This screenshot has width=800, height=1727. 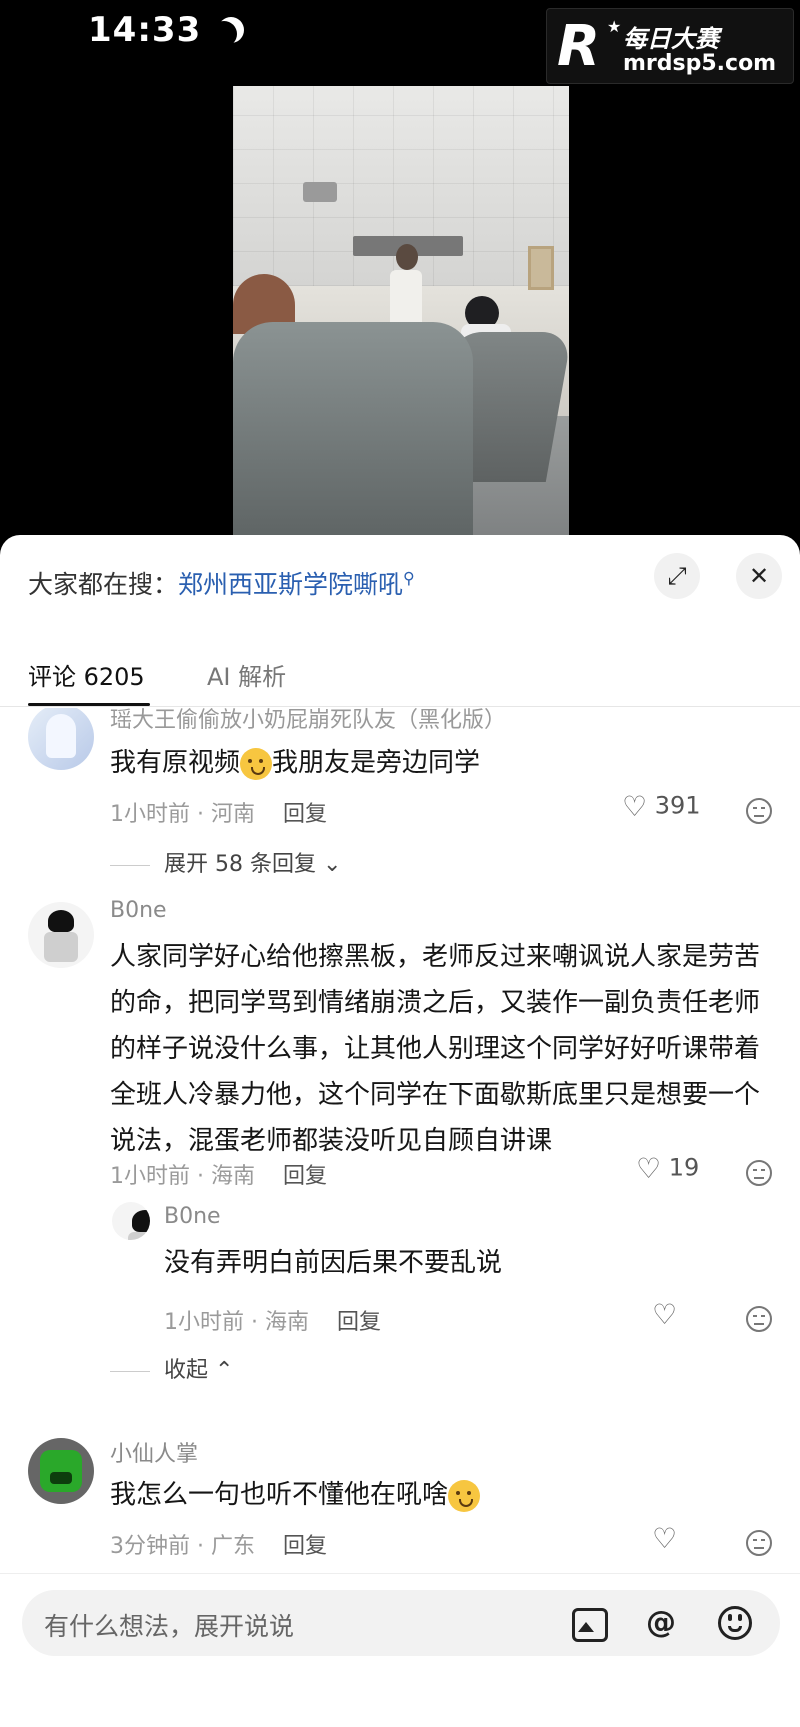 What do you see at coordinates (224, 1370) in the screenshot?
I see `chevron-up-icon: ⌃` at bounding box center [224, 1370].